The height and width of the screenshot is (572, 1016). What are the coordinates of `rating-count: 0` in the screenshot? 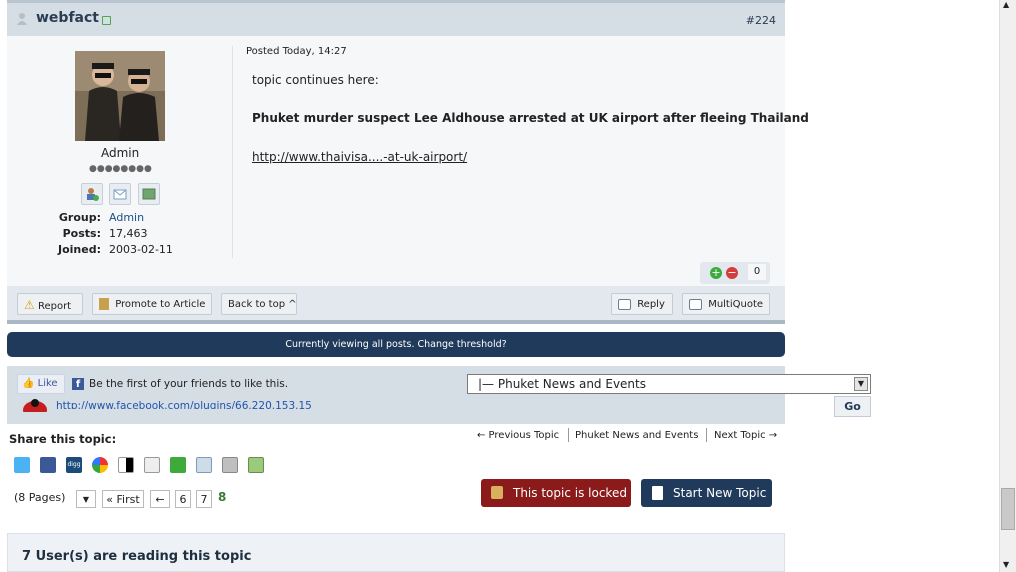 It's located at (757, 272).